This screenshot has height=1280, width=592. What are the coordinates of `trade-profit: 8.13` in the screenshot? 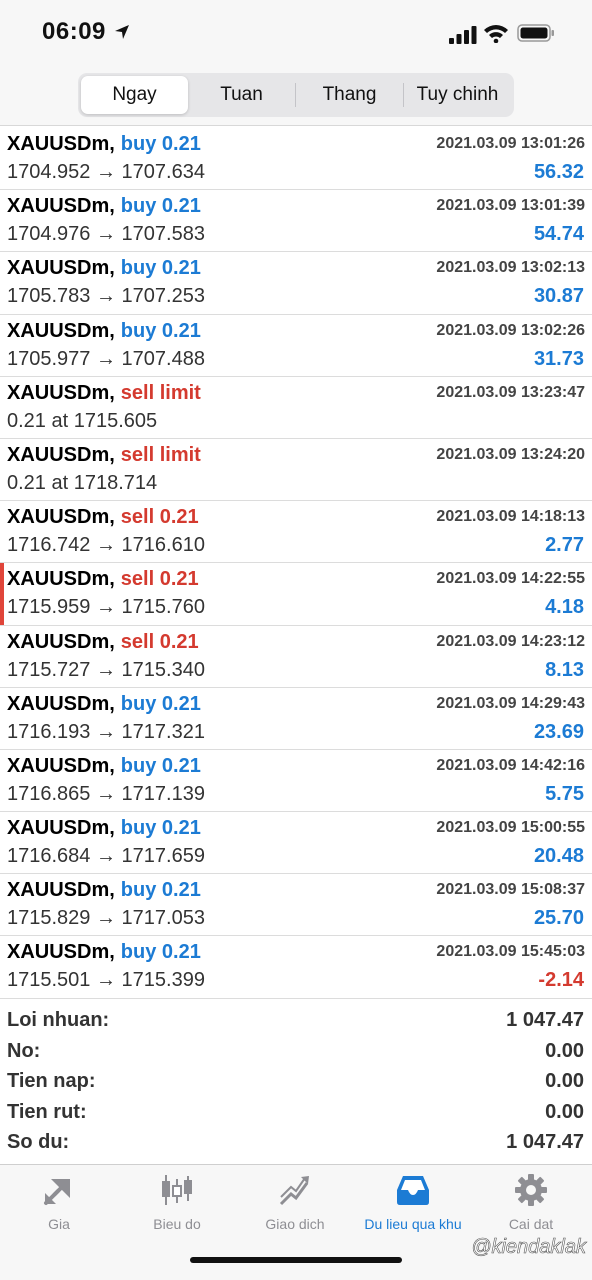 It's located at (564, 669).